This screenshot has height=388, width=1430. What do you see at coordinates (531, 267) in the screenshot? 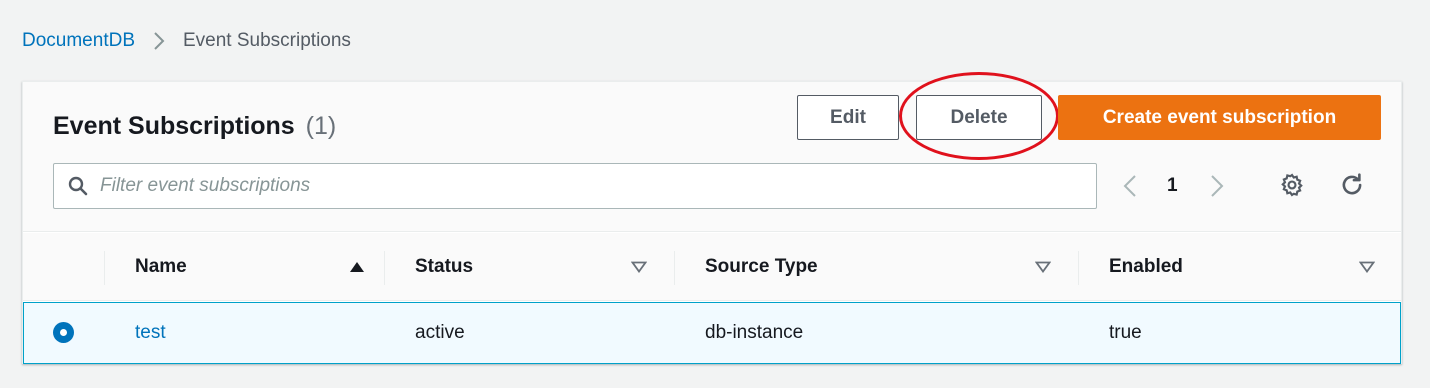
I see `column-header-status: Status` at bounding box center [531, 267].